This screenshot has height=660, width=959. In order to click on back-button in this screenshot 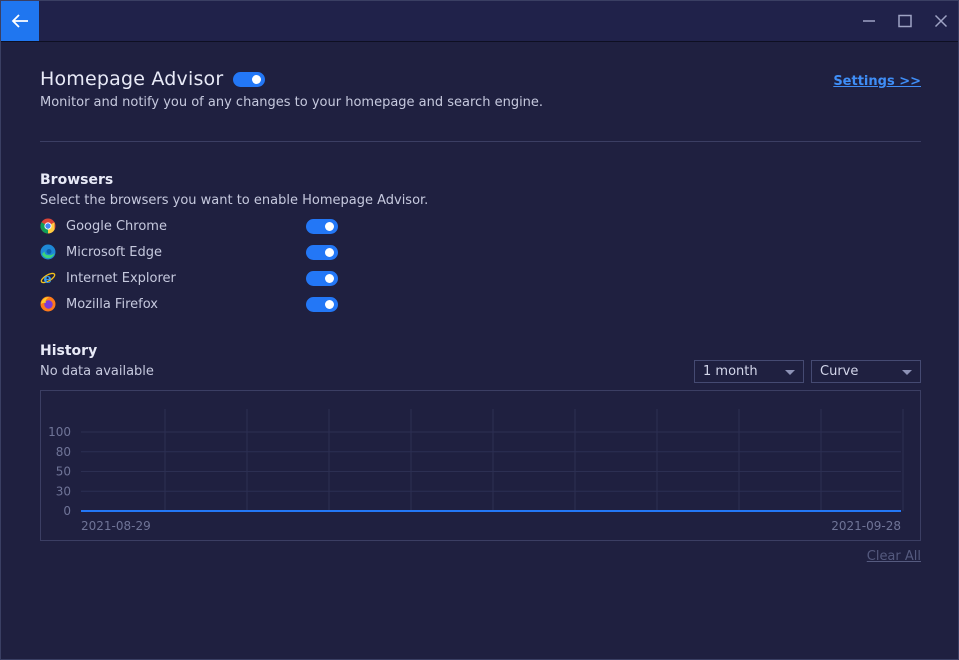, I will do `click(20, 21)`.